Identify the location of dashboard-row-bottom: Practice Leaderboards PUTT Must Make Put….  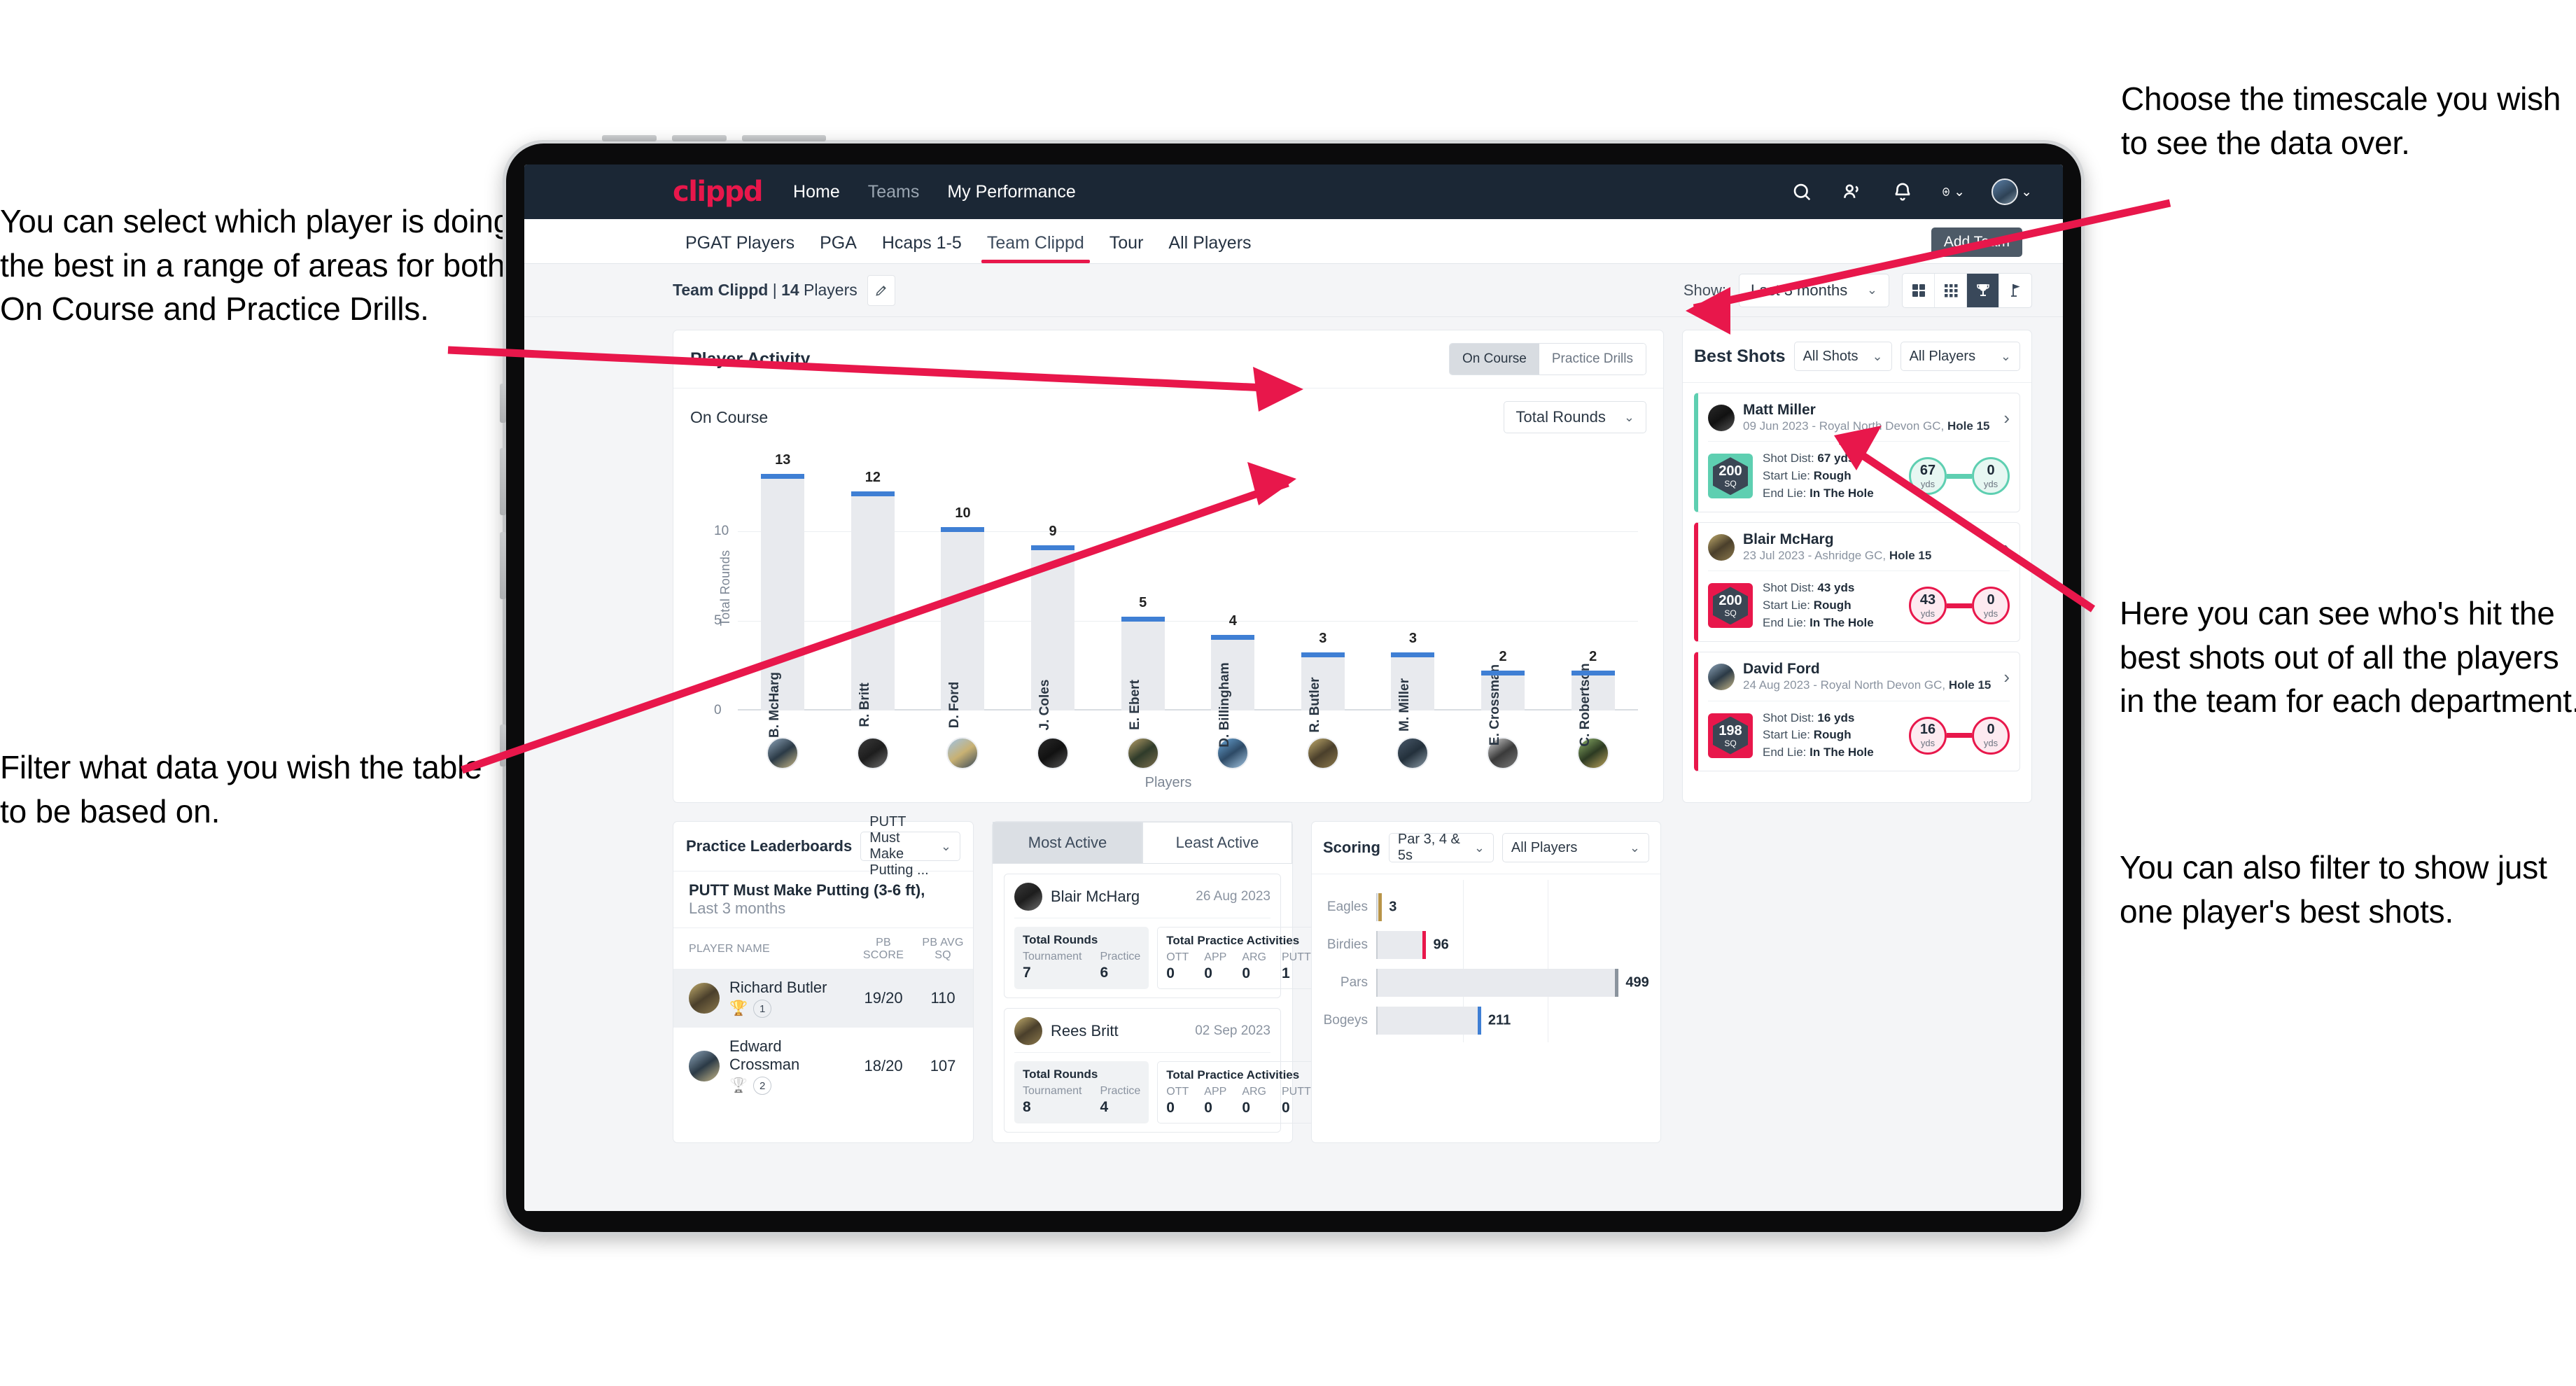
(1352, 978).